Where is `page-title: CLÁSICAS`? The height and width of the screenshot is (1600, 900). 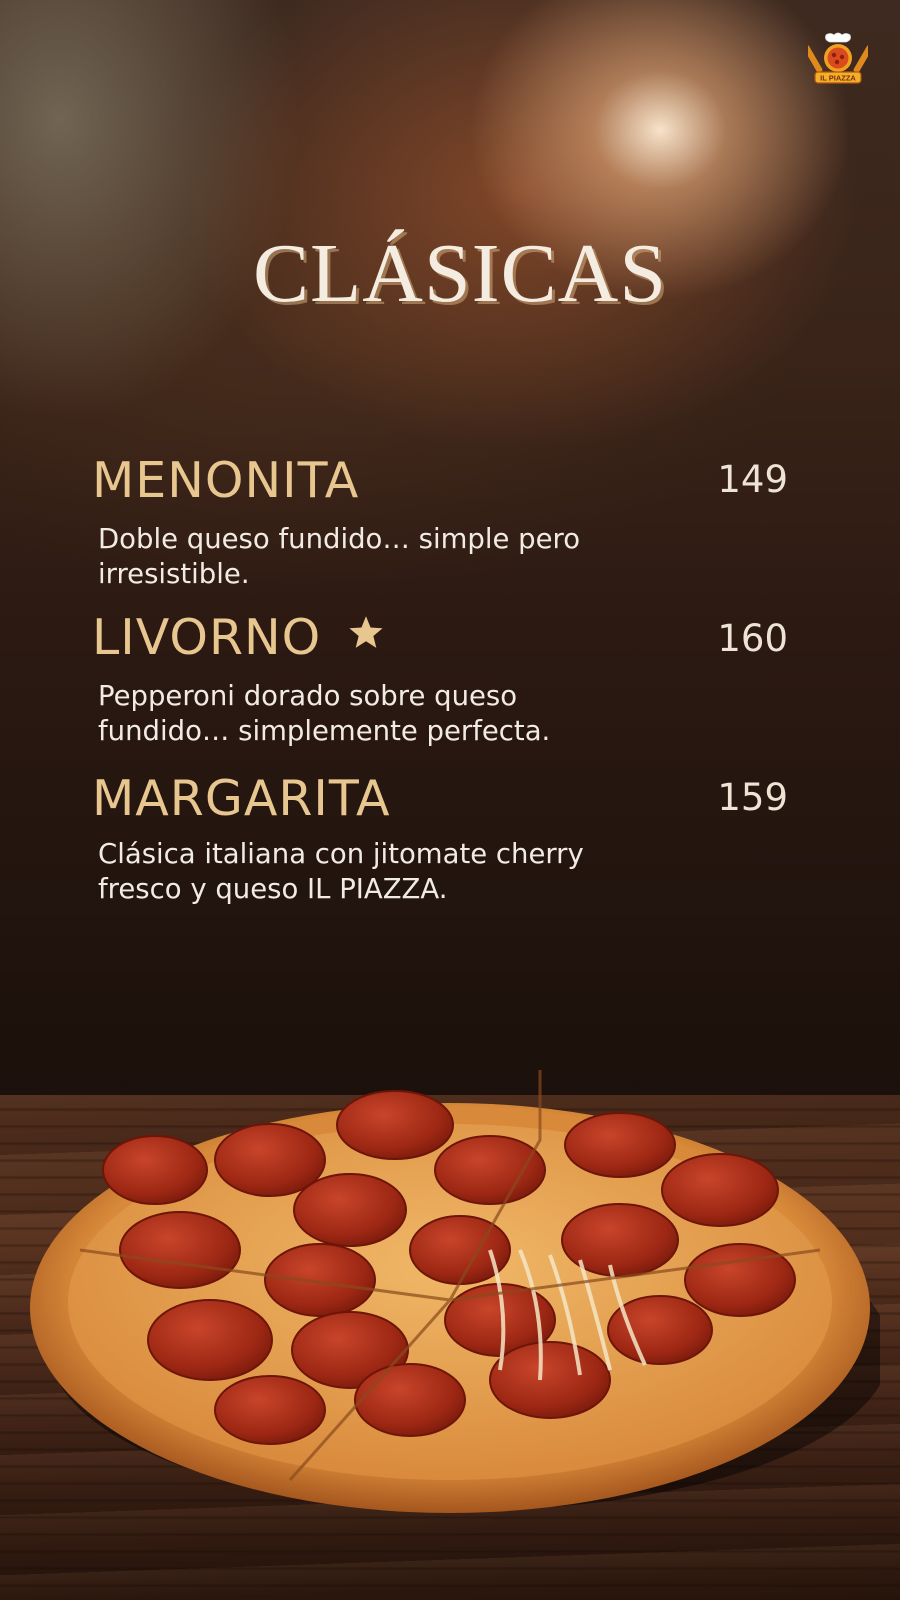
page-title: CLÁSICAS is located at coordinates (460, 273).